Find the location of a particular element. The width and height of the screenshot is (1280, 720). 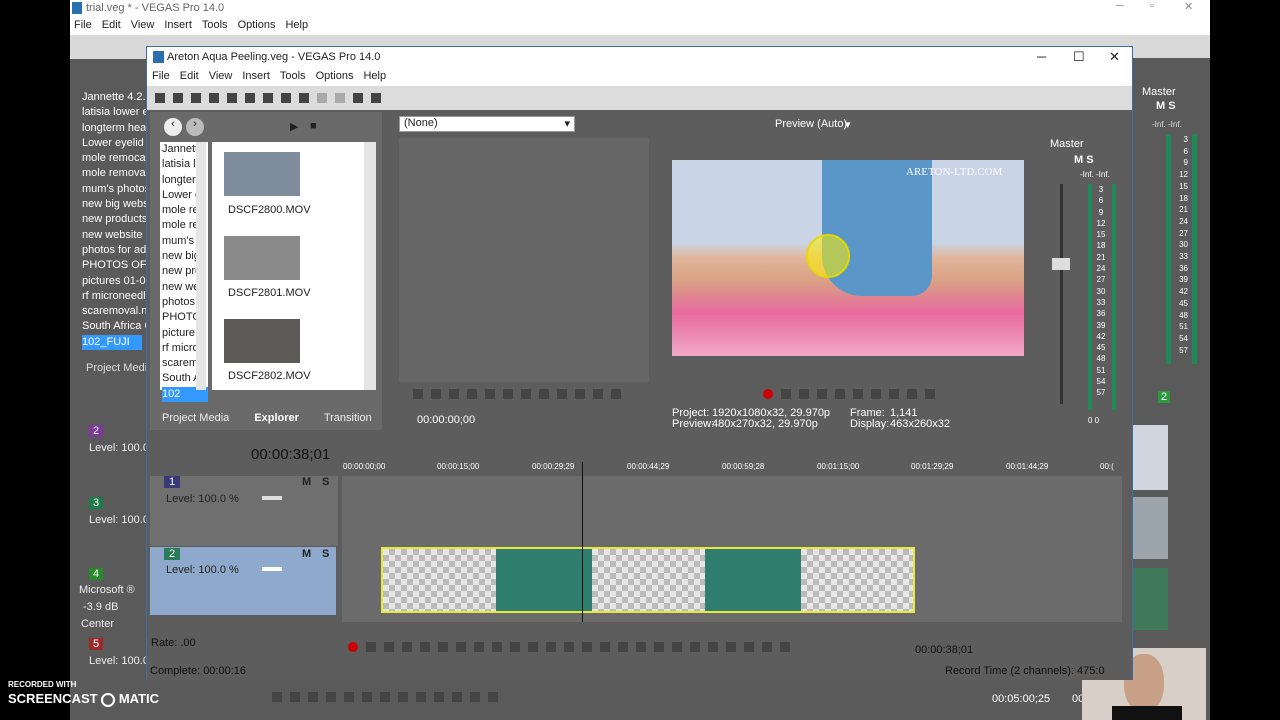

list-item: South Africa C is located at coordinates (115, 326).